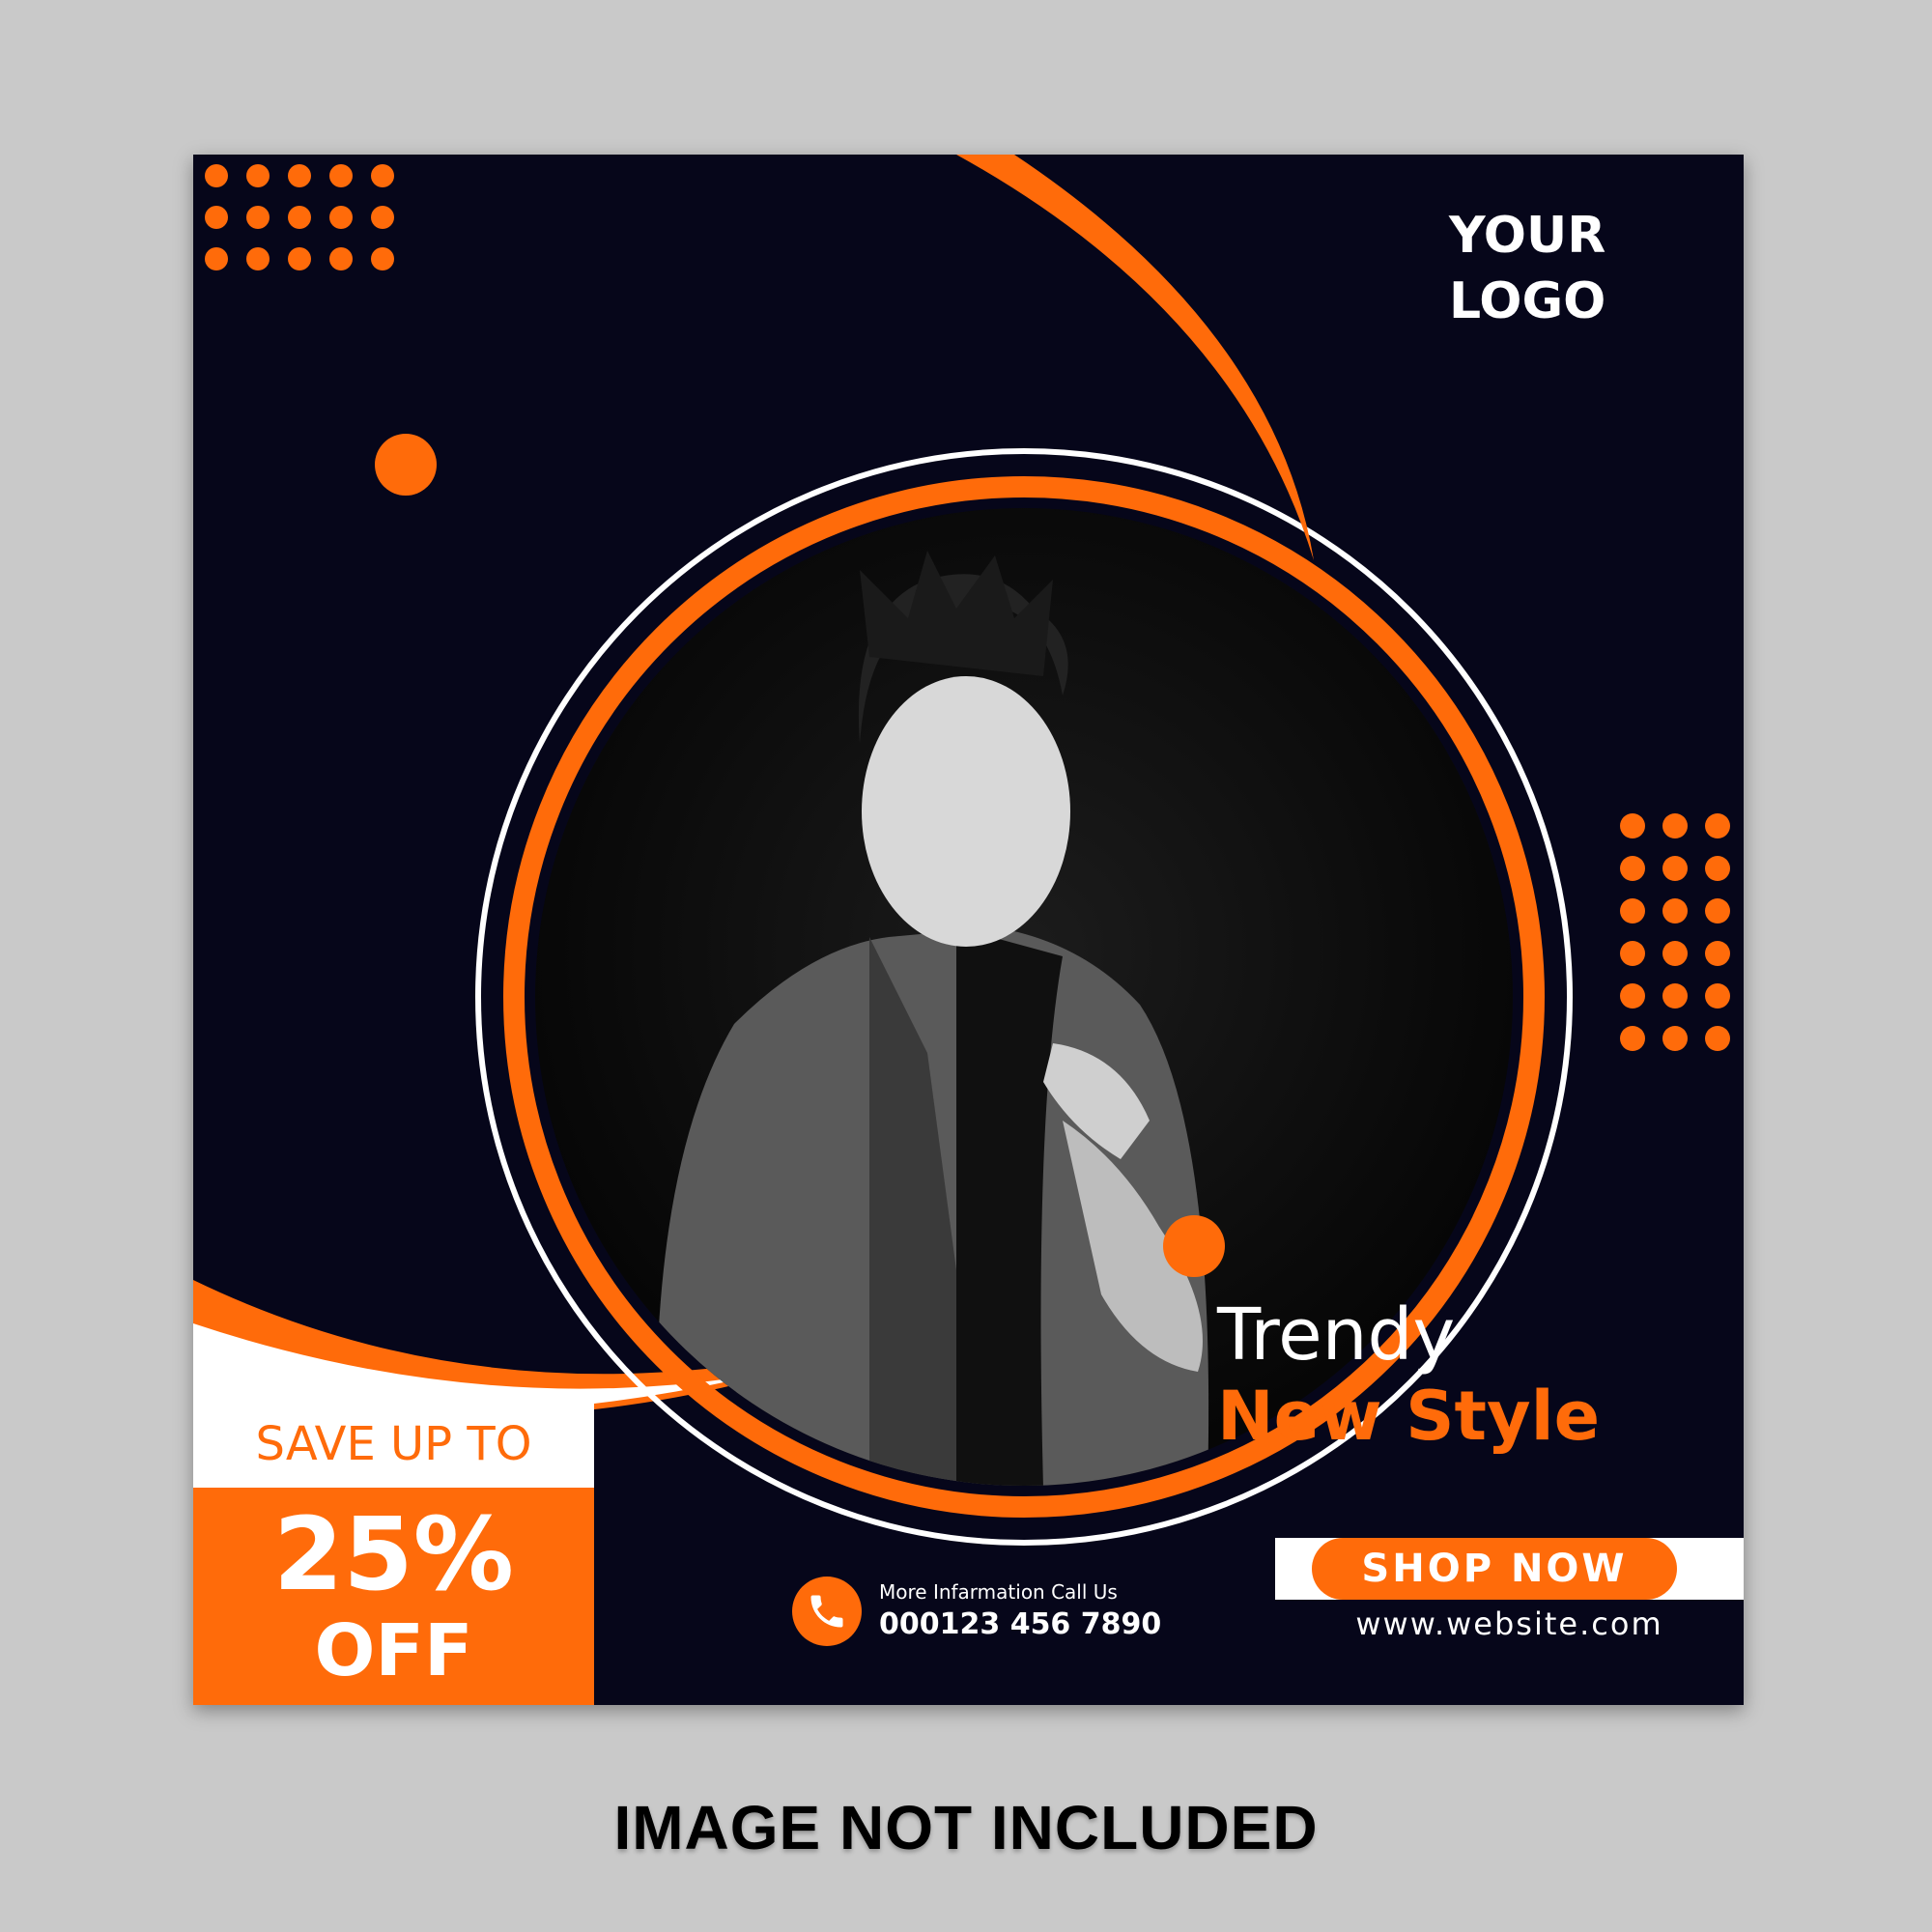 The width and height of the screenshot is (1932, 1932). I want to click on logo-line-2: LOGO, so click(1527, 301).